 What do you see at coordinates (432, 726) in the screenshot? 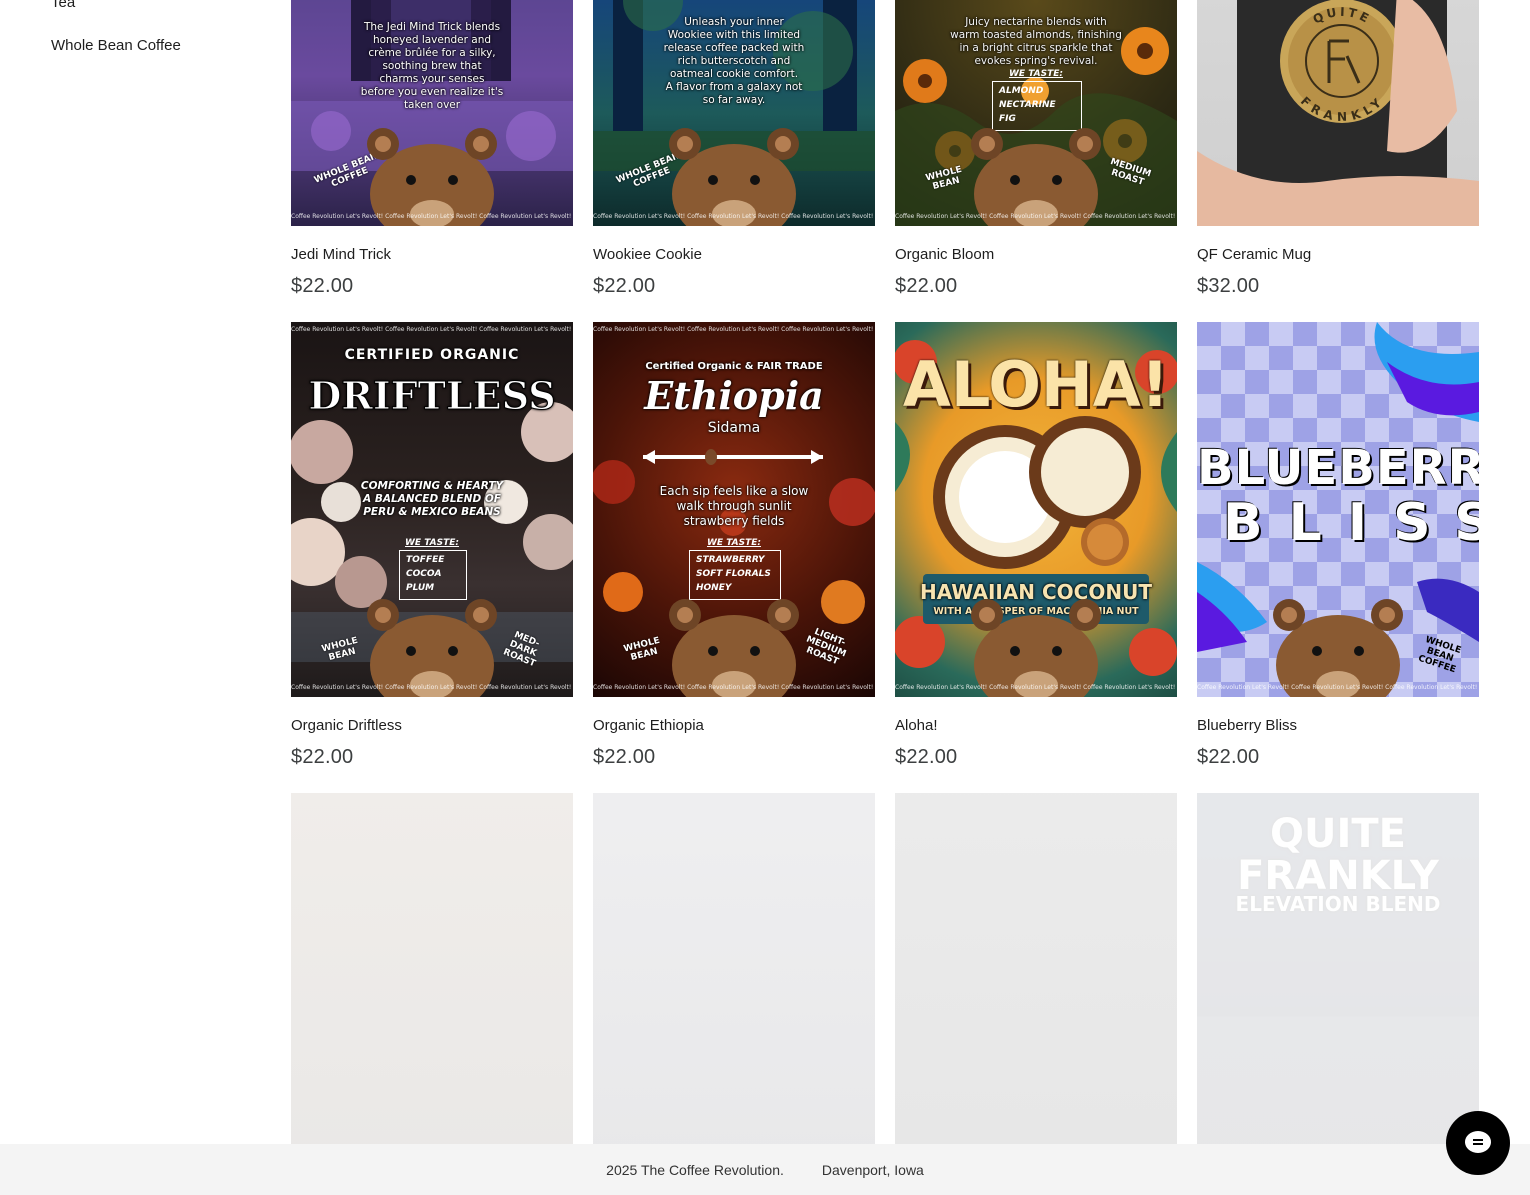
I see `product-name: Organic Driftless` at bounding box center [432, 726].